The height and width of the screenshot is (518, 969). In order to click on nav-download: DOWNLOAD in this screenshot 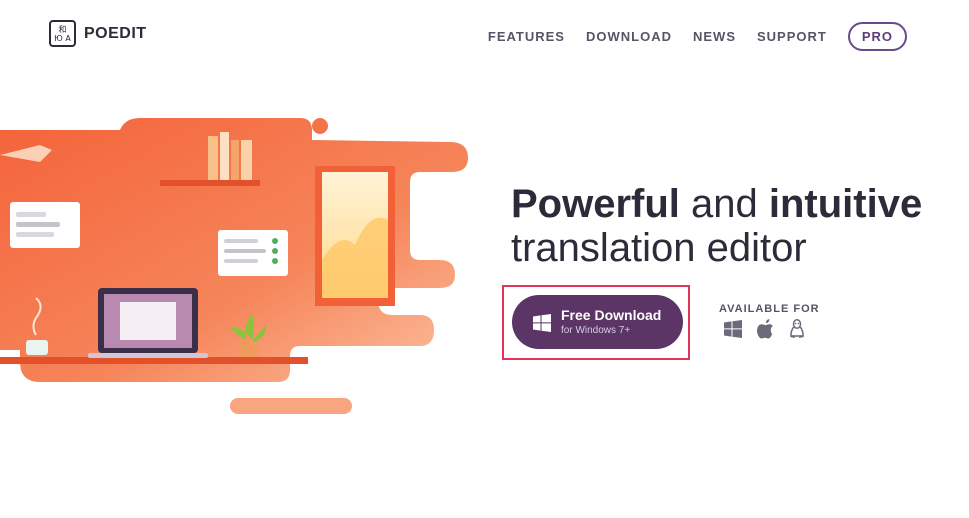, I will do `click(629, 36)`.